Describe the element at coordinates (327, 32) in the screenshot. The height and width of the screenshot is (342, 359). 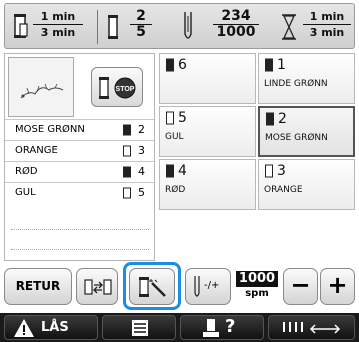
I see `timer-total: 3 min` at that location.